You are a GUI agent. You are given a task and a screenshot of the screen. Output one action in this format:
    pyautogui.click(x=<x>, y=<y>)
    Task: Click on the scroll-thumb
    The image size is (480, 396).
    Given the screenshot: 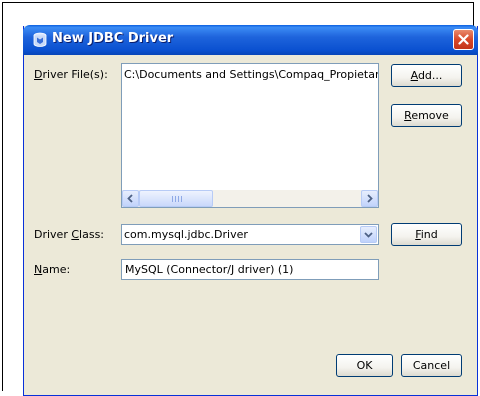 What is the action you would take?
    pyautogui.click(x=176, y=198)
    